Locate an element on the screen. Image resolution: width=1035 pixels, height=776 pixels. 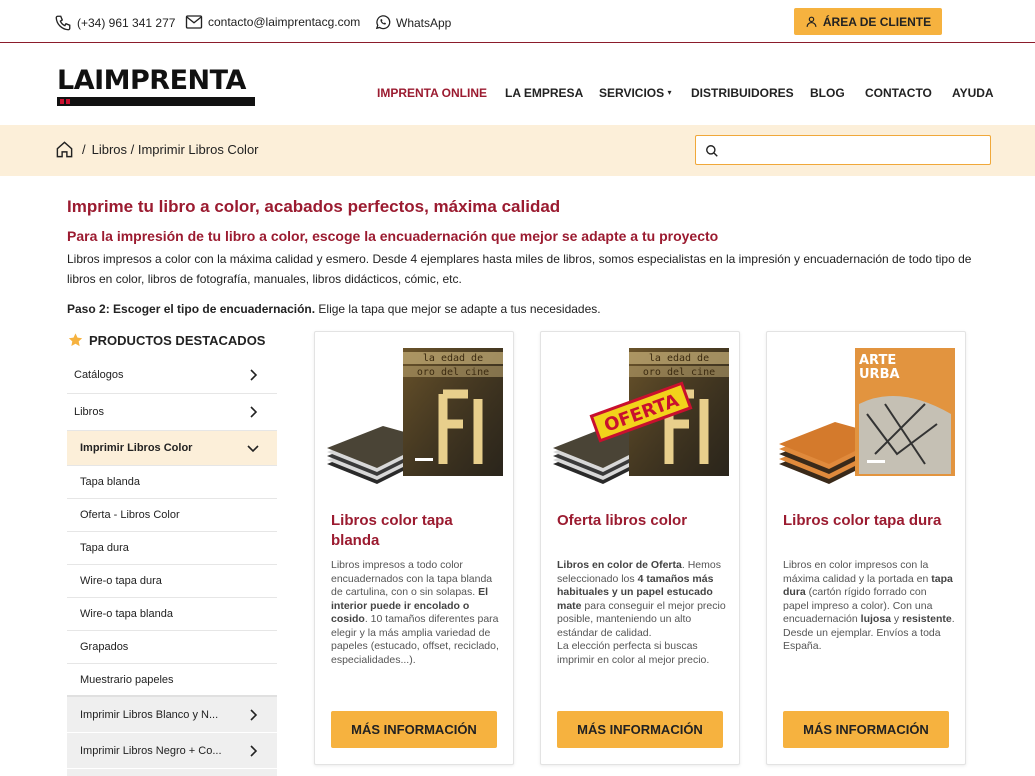
sidebar-item-label: Libros is located at coordinates (89, 412).